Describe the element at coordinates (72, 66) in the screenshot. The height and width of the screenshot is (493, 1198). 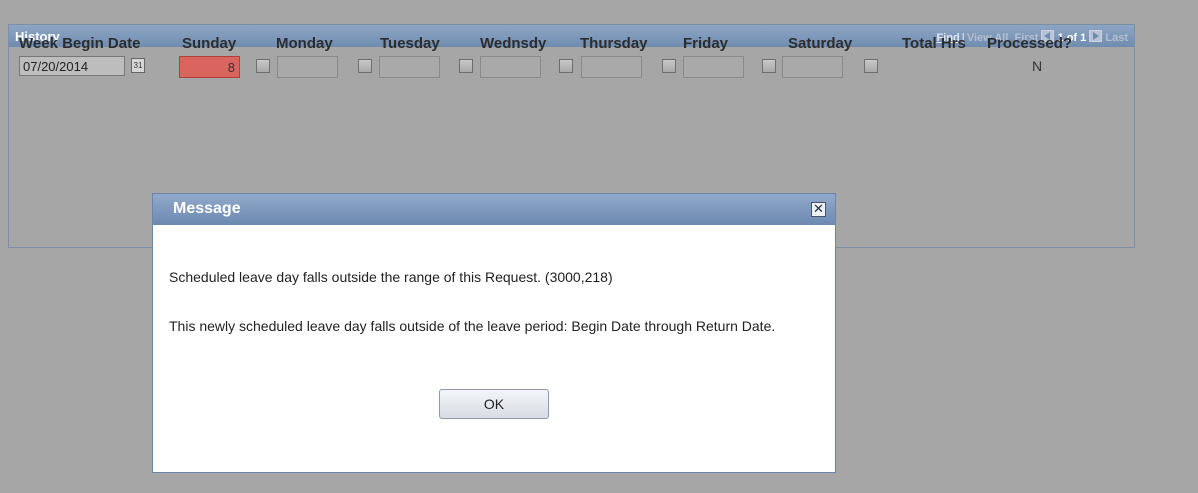
I see `week-begin-date-input: 07/20/2014` at that location.